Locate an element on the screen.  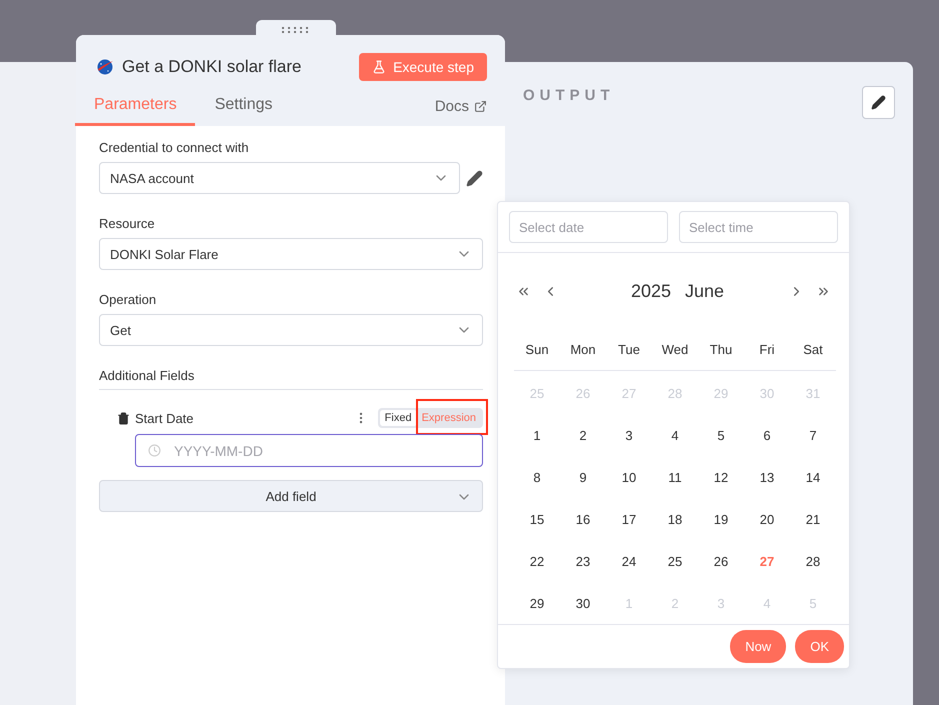
section-heading: Additional Fields is located at coordinates (291, 379).